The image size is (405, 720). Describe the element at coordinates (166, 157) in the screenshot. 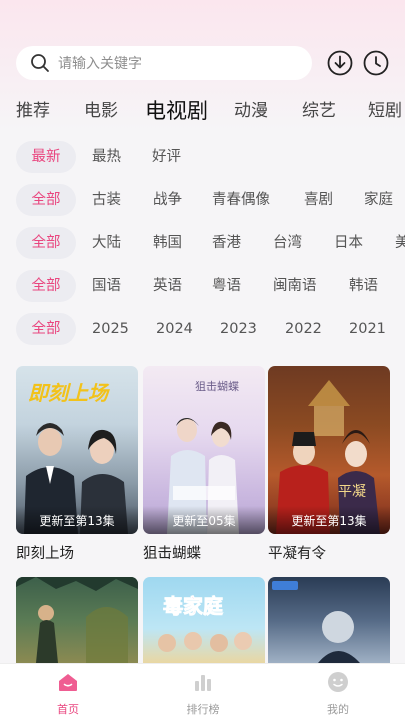

I see `chip-sort-rating: 好评` at that location.